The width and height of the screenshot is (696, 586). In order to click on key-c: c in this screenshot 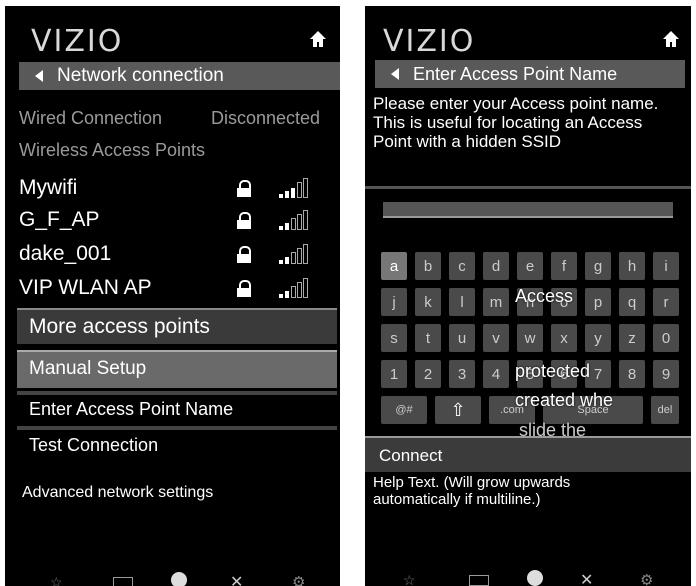, I will do `click(462, 266)`.